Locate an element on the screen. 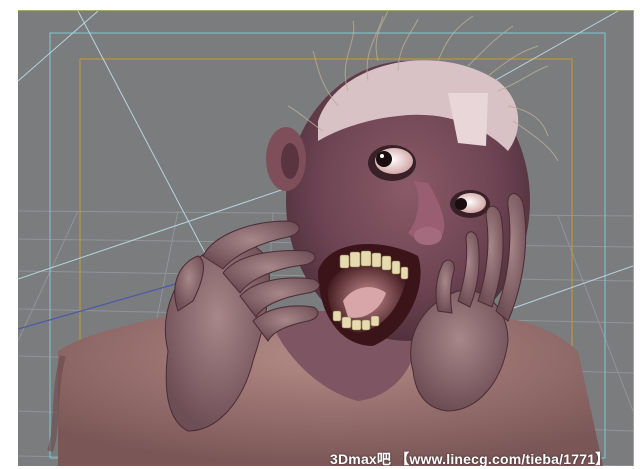 This screenshot has height=469, width=640. zombie-eye-left is located at coordinates (392, 163).